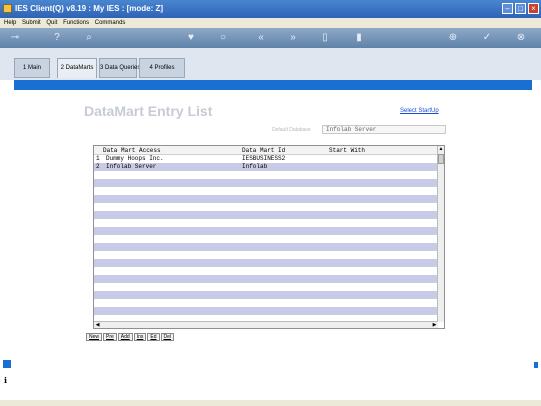 This screenshot has height=406, width=541. Describe the element at coordinates (441, 159) in the screenshot. I see `scroll-thumb` at that location.